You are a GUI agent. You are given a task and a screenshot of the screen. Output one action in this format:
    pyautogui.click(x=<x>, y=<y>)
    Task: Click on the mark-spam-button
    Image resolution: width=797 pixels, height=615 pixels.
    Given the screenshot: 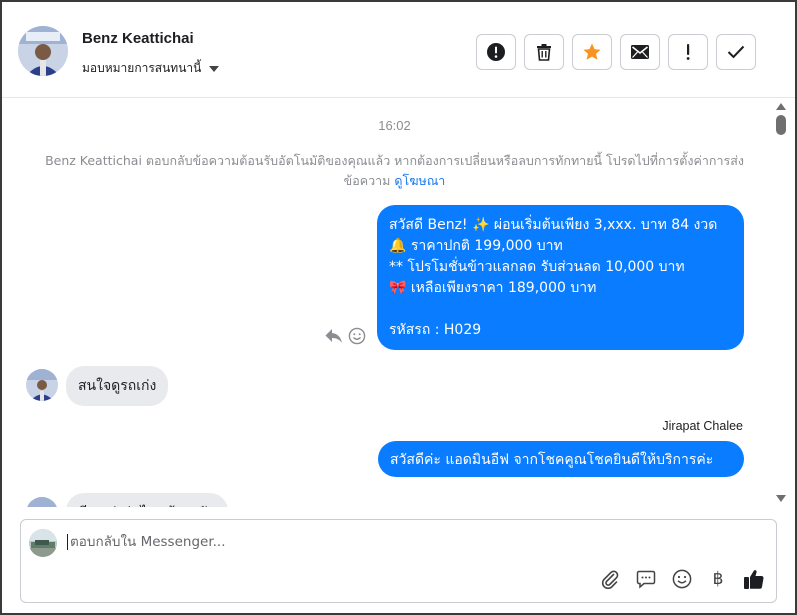 What is the action you would take?
    pyautogui.click(x=496, y=52)
    